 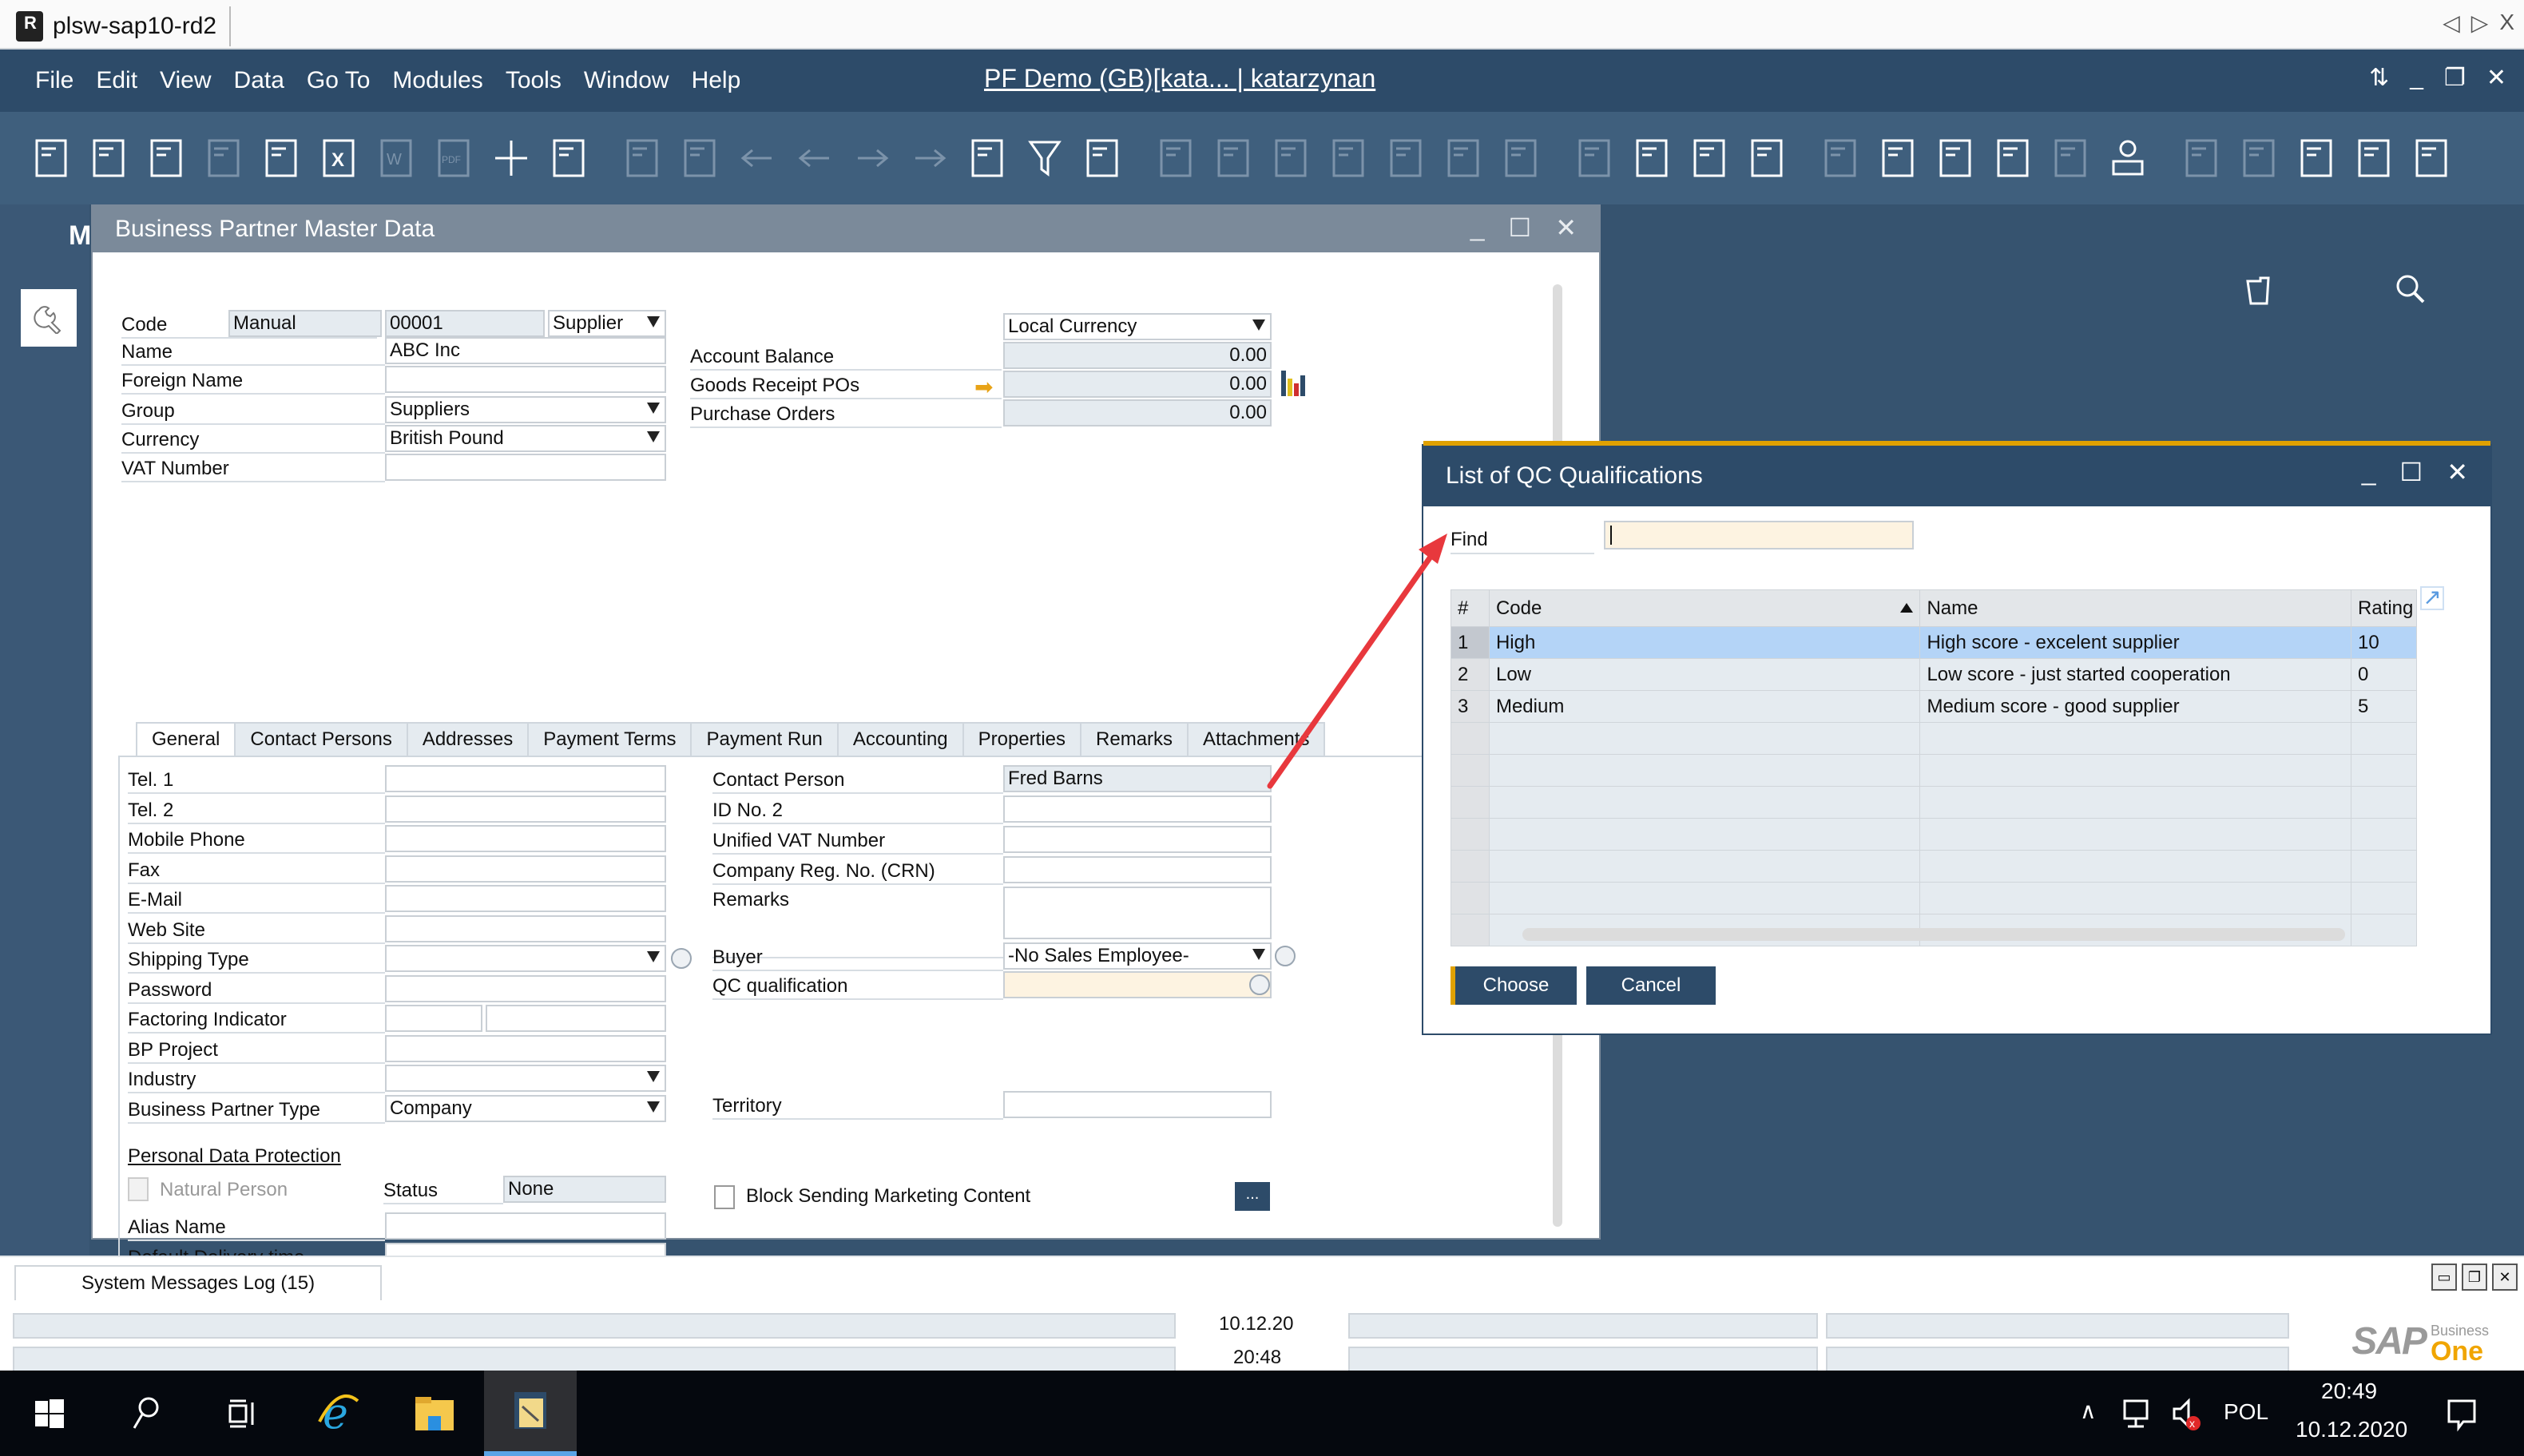 What do you see at coordinates (2444, 1277) in the screenshot?
I see `log-minimize-icon: ▭` at bounding box center [2444, 1277].